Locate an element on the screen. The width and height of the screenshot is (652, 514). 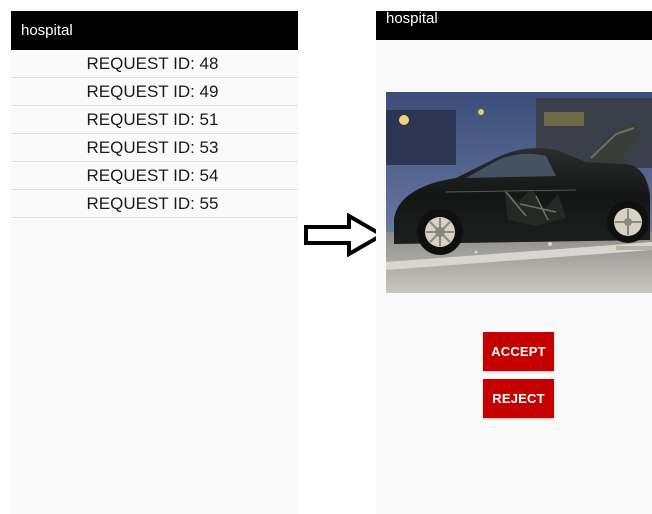
request-item-label: REQUEST ID: 55 is located at coordinates (152, 203).